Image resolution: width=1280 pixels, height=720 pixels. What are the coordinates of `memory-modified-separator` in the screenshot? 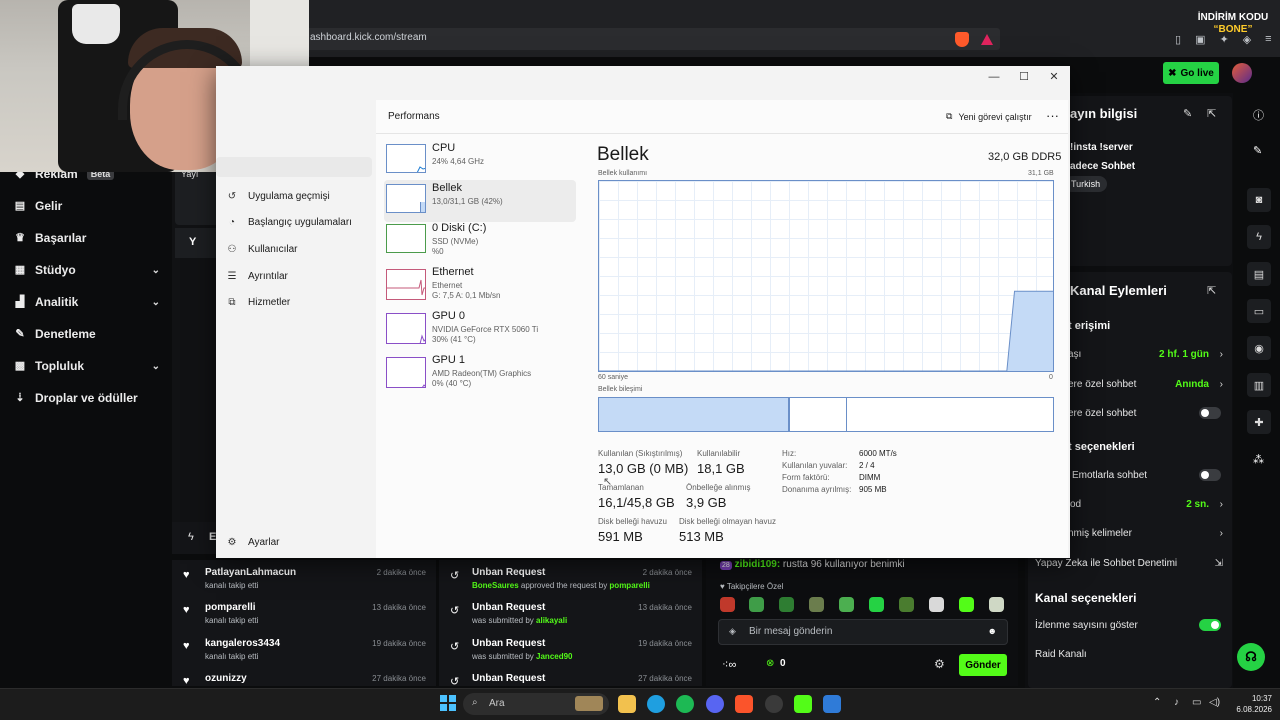 It's located at (847, 414).